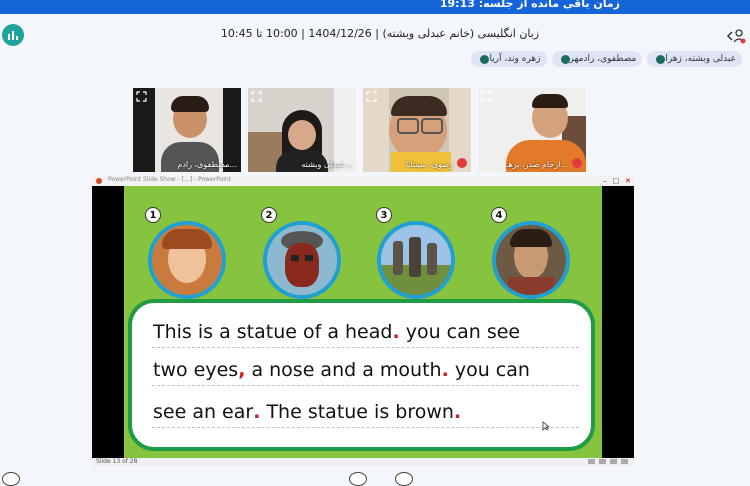 The width and height of the screenshot is (750, 486). What do you see at coordinates (363, 462) in the screenshot?
I see `slideshow-statusbar: Slide 13 of 28` at bounding box center [363, 462].